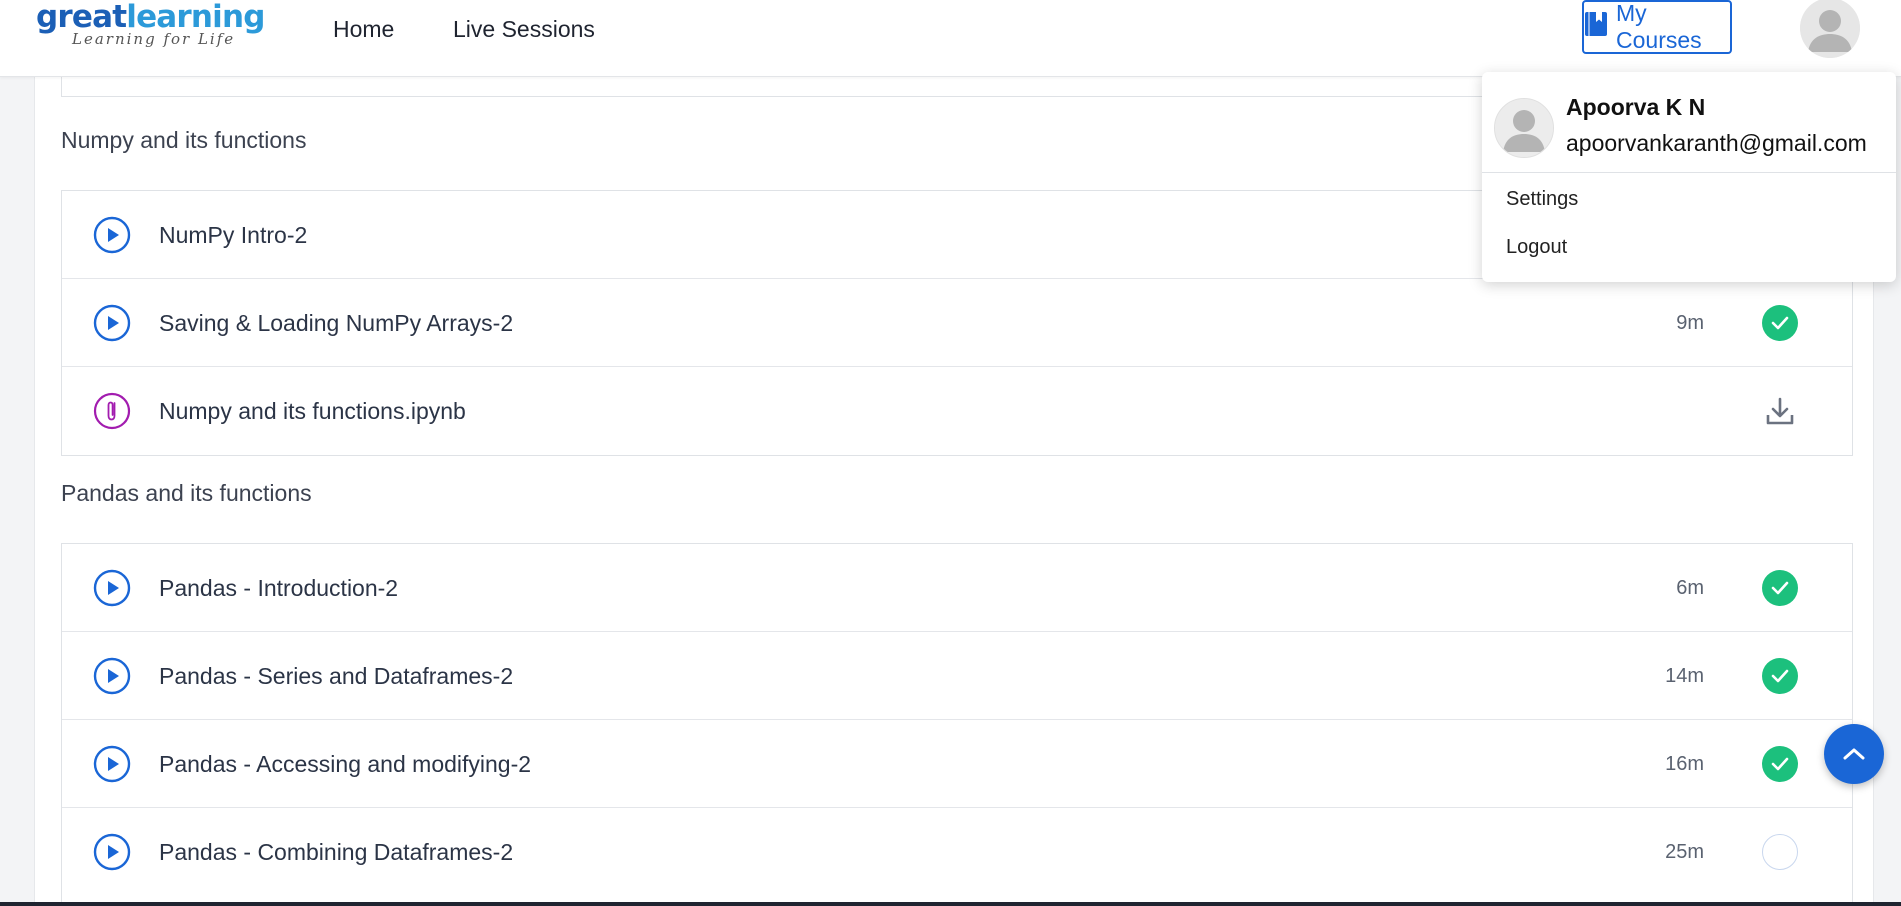 The image size is (1901, 906). What do you see at coordinates (184, 140) in the screenshot?
I see `section-title: Numpy and its functions` at bounding box center [184, 140].